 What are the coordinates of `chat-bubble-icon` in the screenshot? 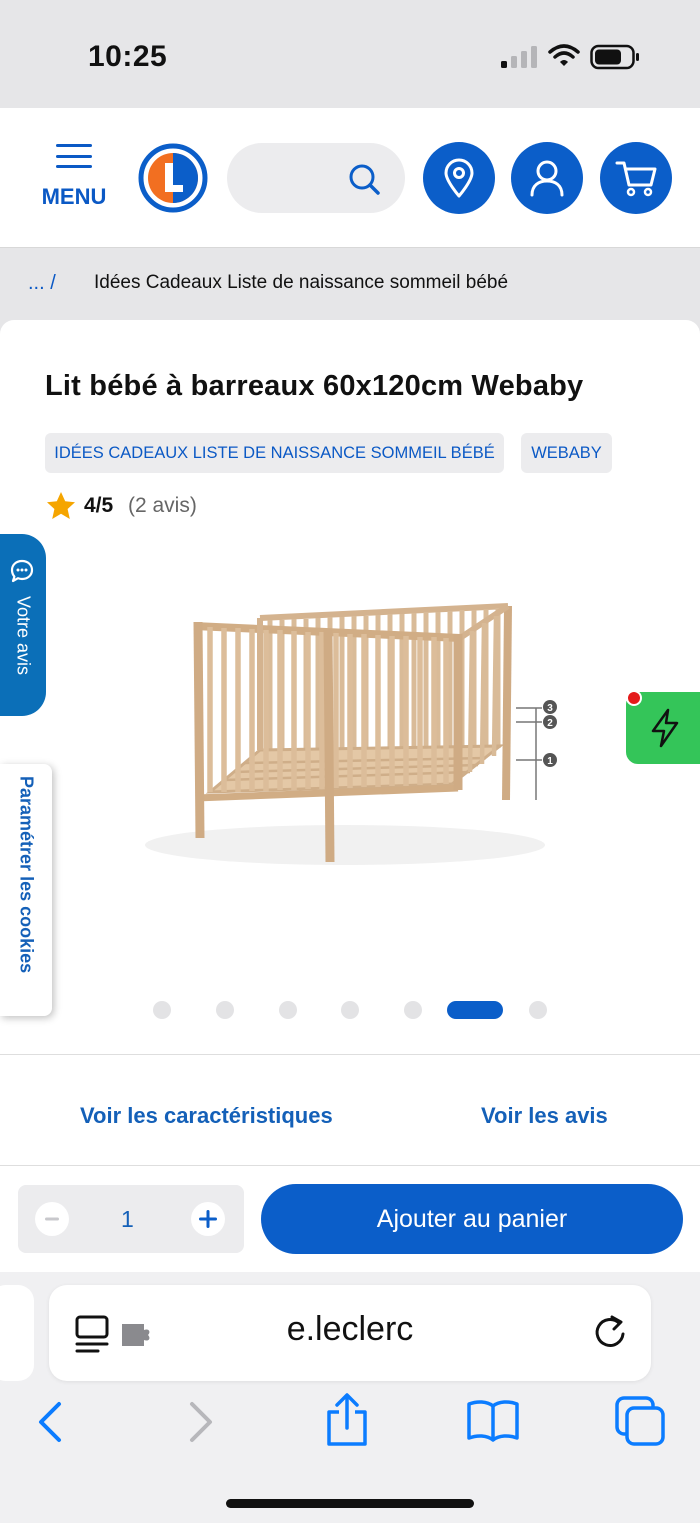 It's located at (22, 571).